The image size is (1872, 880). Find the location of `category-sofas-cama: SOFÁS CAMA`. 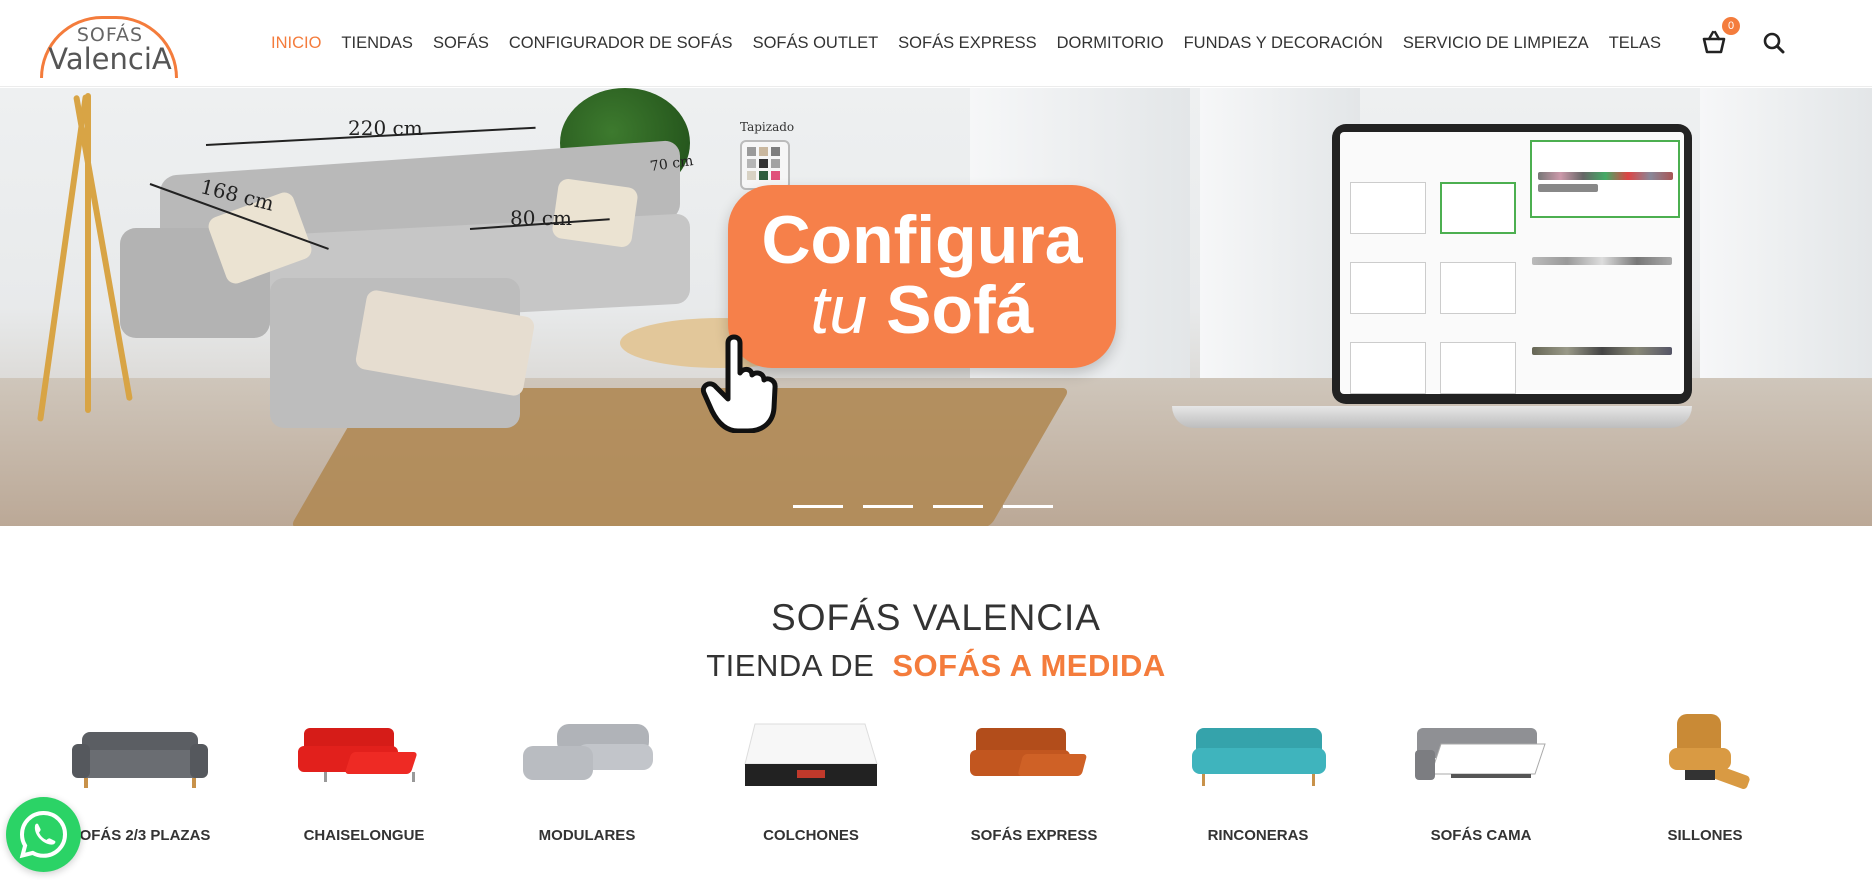

category-sofas-cama: SOFÁS CAMA is located at coordinates (1481, 781).